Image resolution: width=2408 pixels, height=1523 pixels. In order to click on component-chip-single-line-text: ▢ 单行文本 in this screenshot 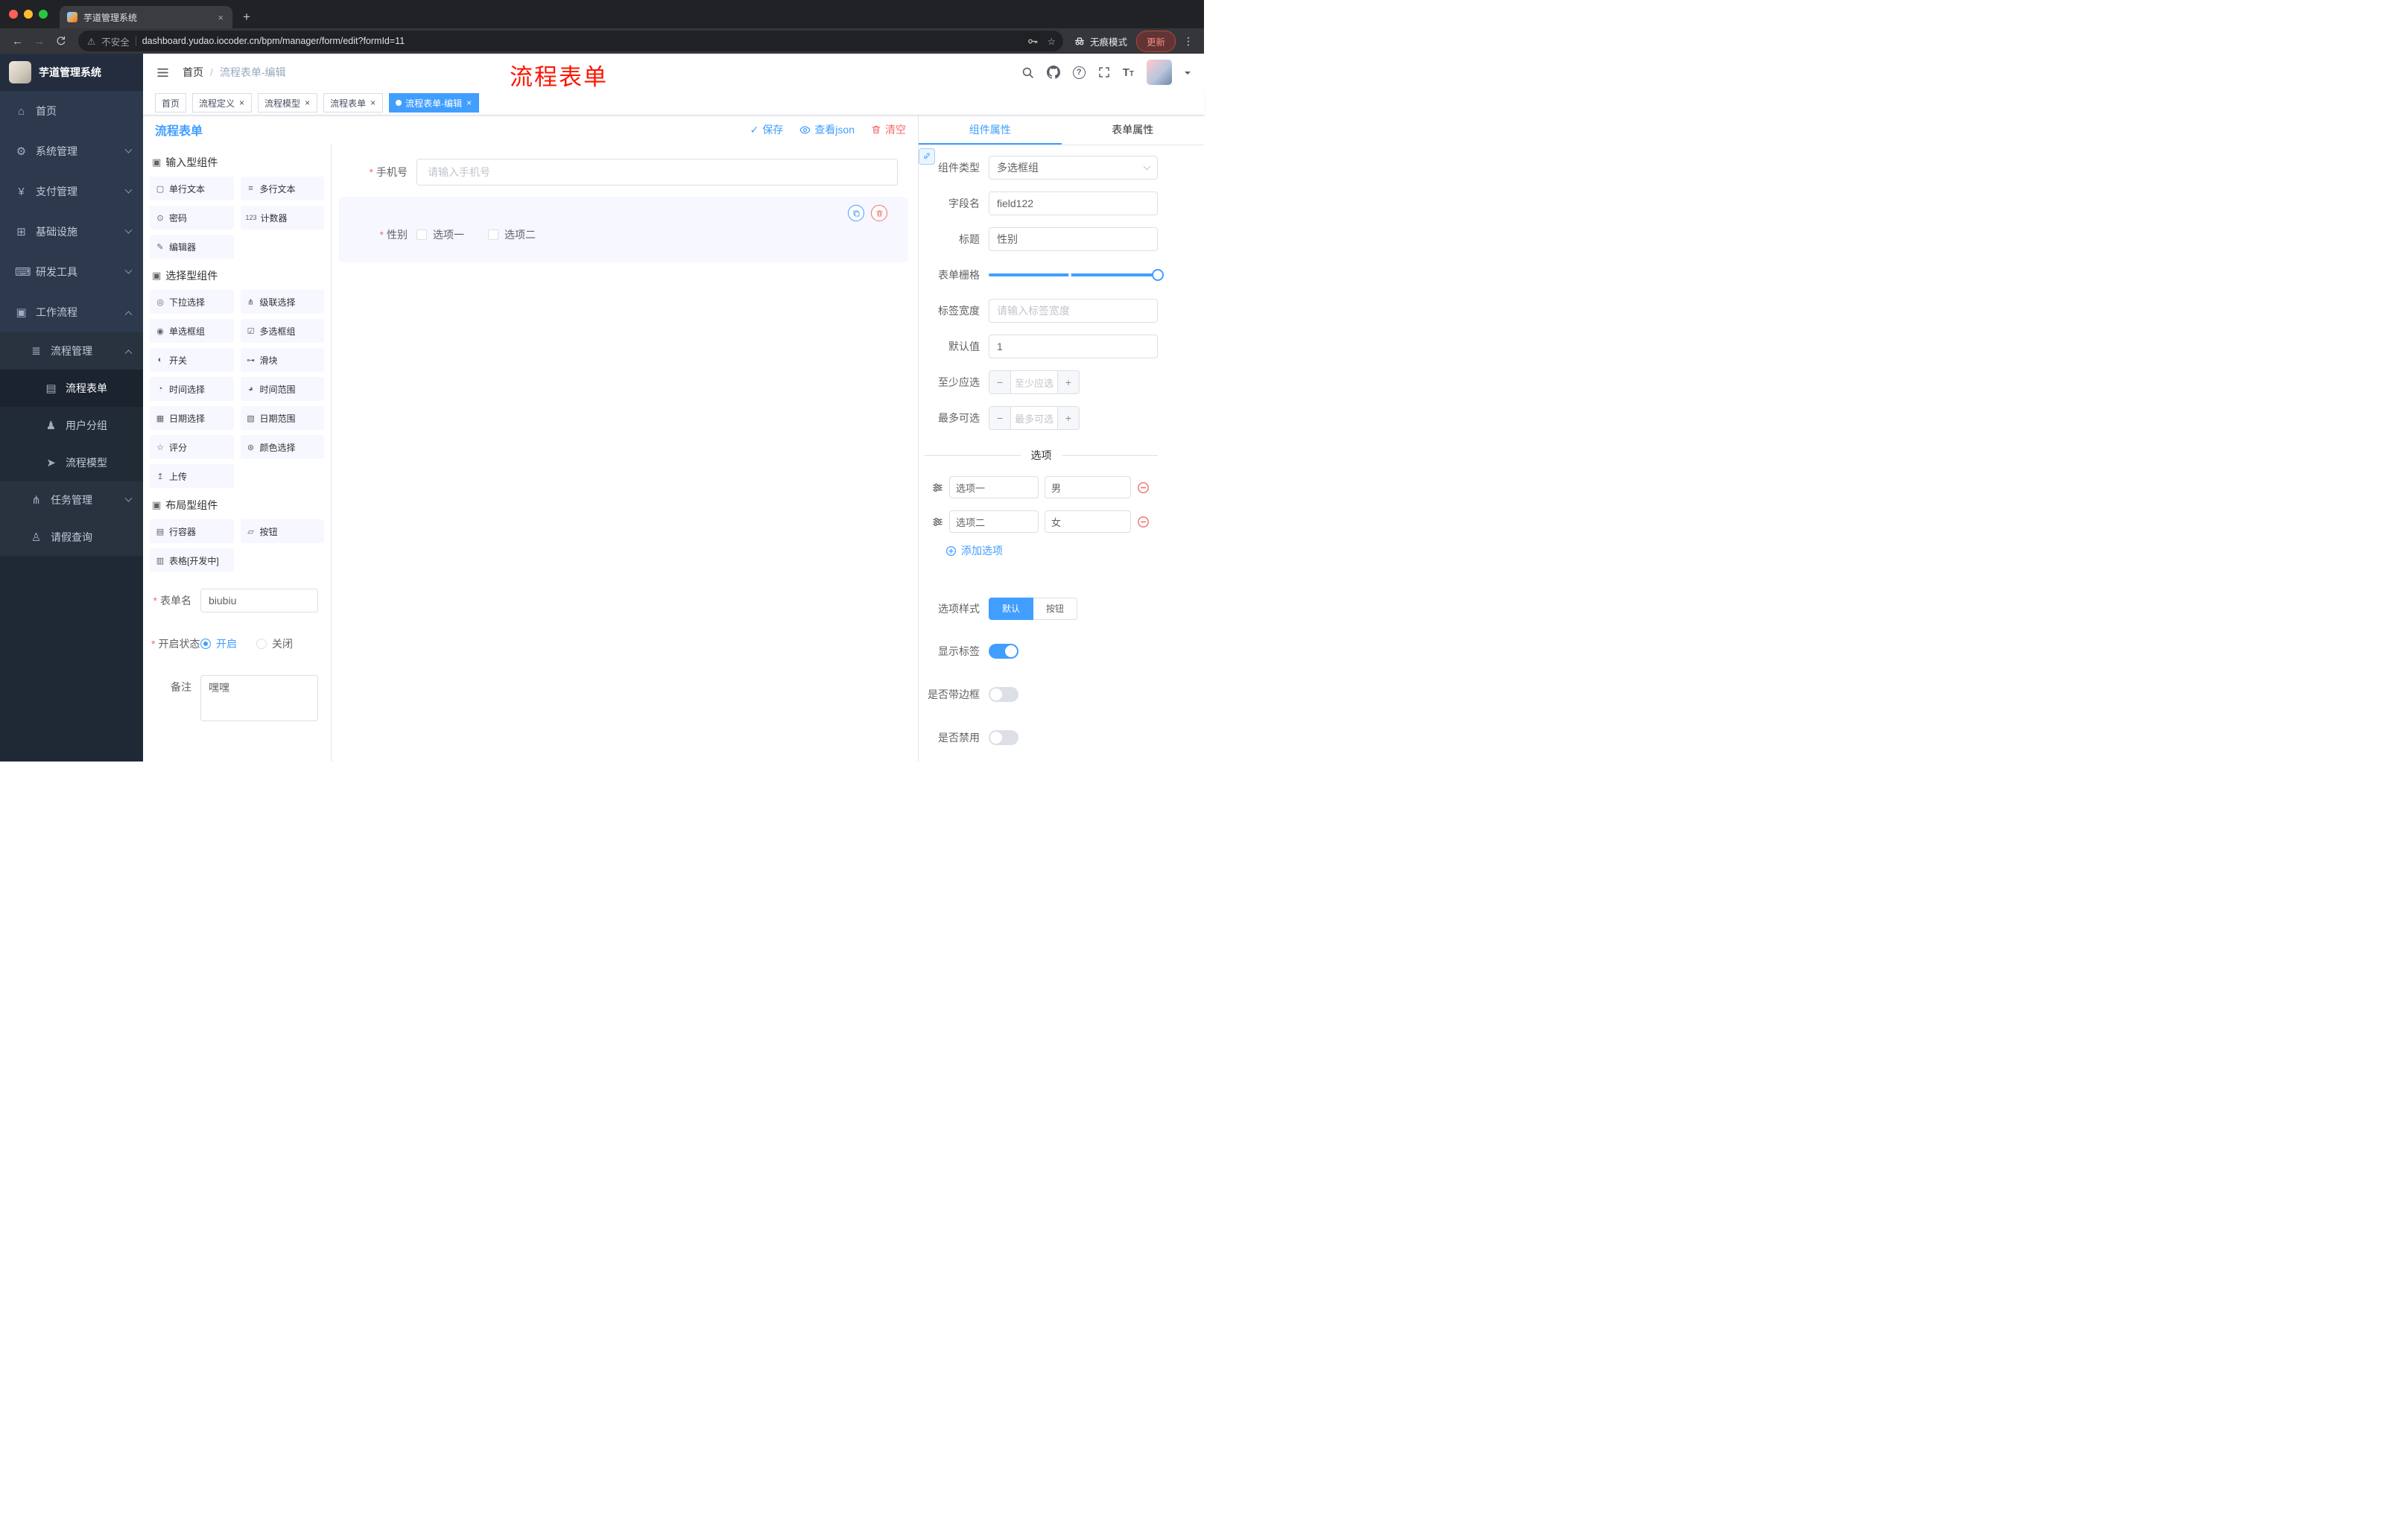, I will do `click(192, 189)`.